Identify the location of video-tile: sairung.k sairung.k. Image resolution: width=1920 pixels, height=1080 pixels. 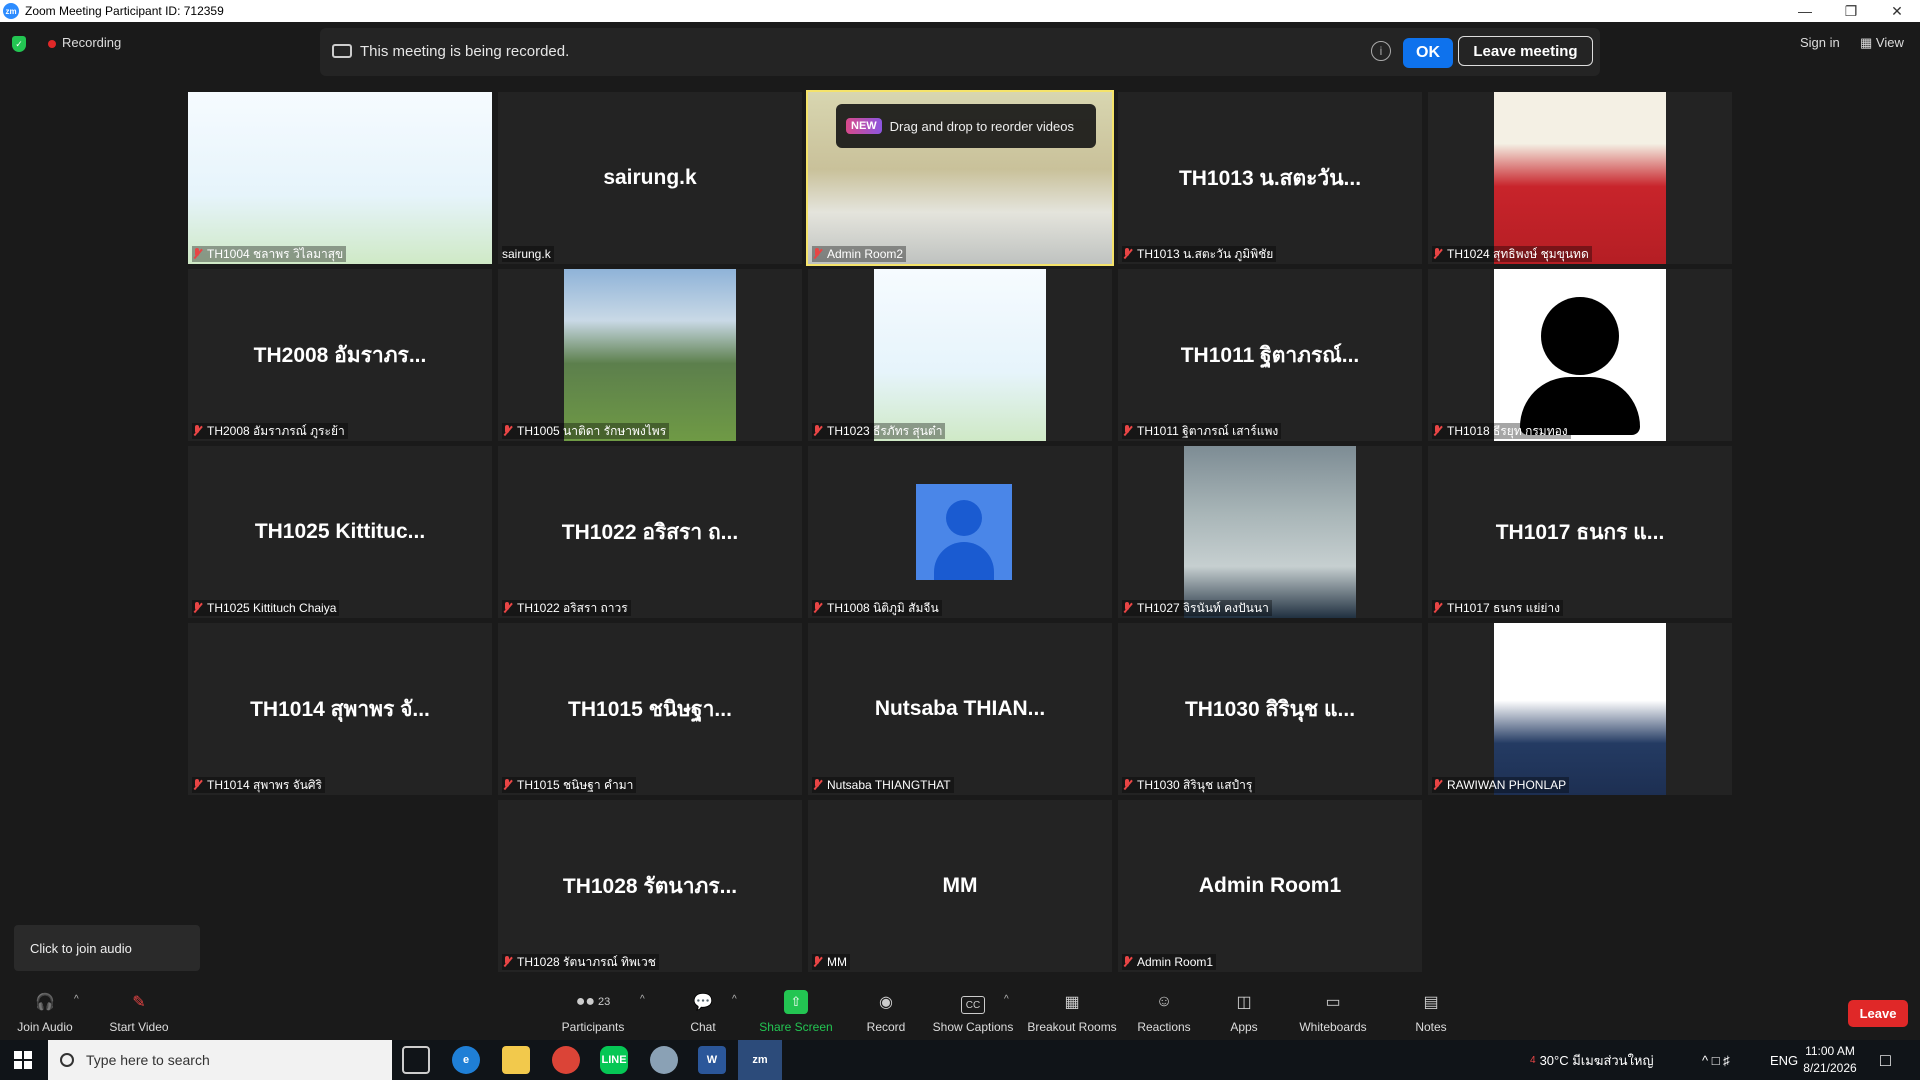
(650, 178).